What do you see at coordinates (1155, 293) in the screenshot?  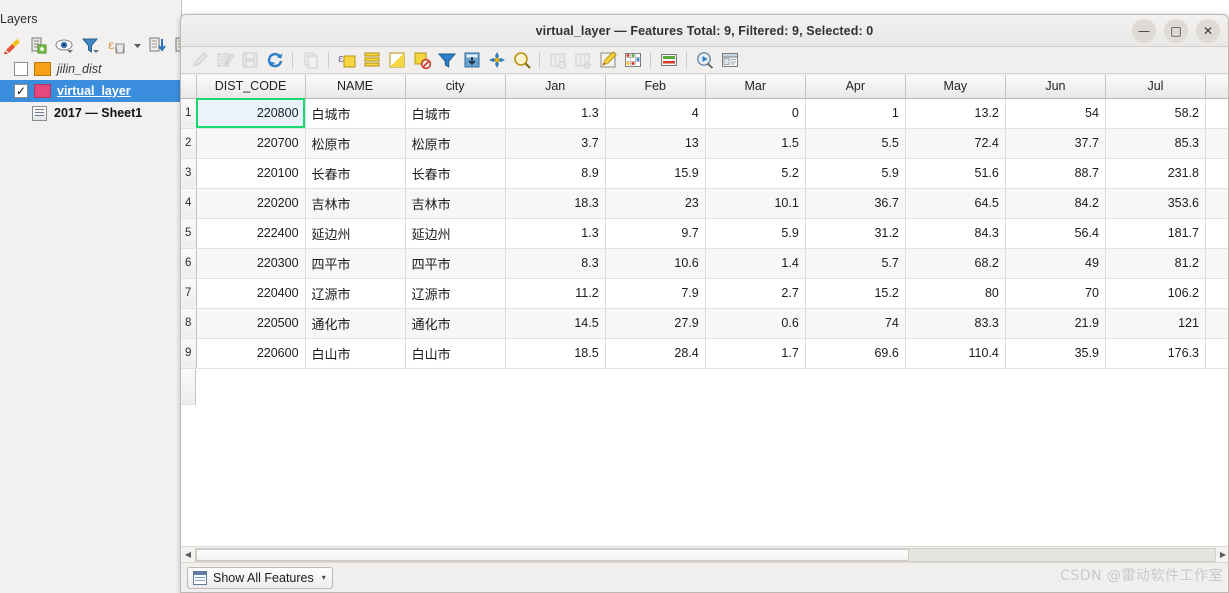 I see `table-cell: 106.2` at bounding box center [1155, 293].